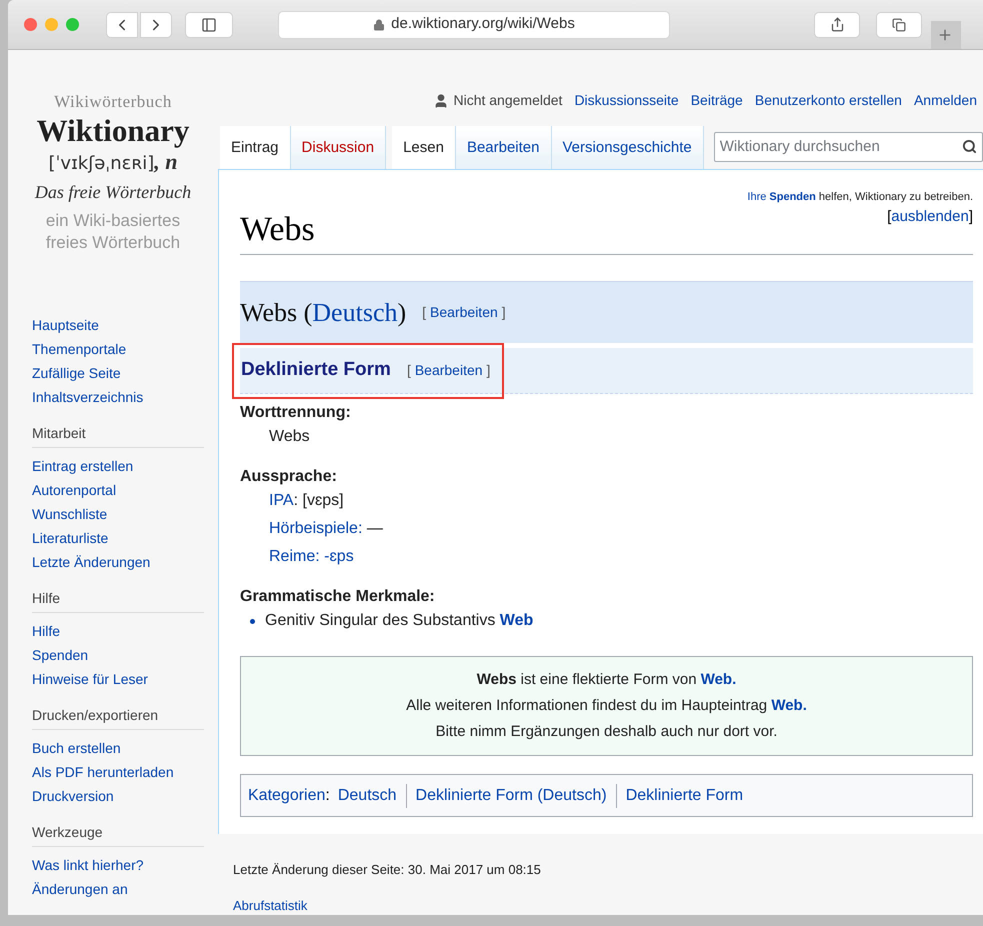 The image size is (983, 926). What do you see at coordinates (118, 325) in the screenshot?
I see `sidebar-link: Hauptseite` at bounding box center [118, 325].